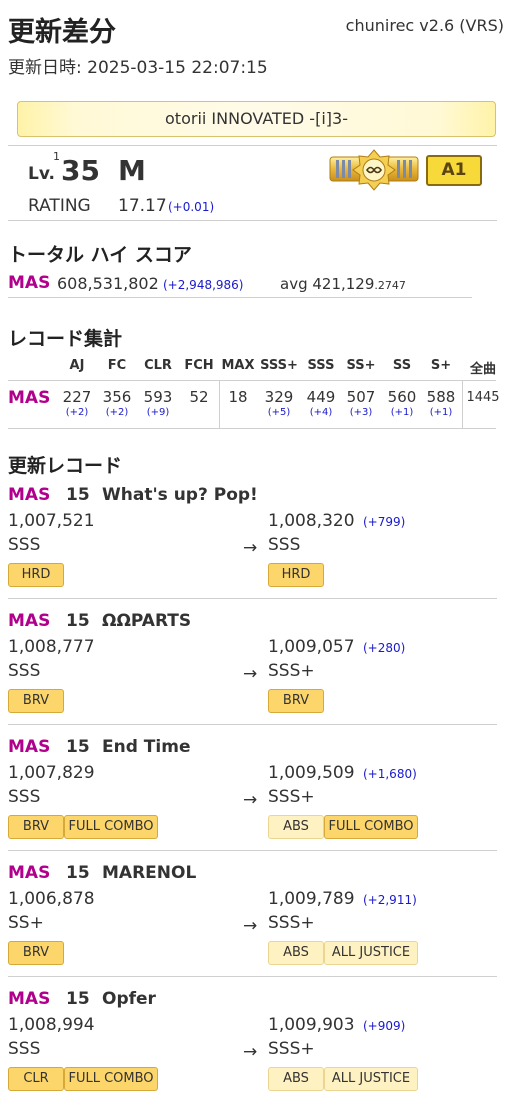  Describe the element at coordinates (129, 999) in the screenshot. I see `record-song-title: Opfer` at that location.